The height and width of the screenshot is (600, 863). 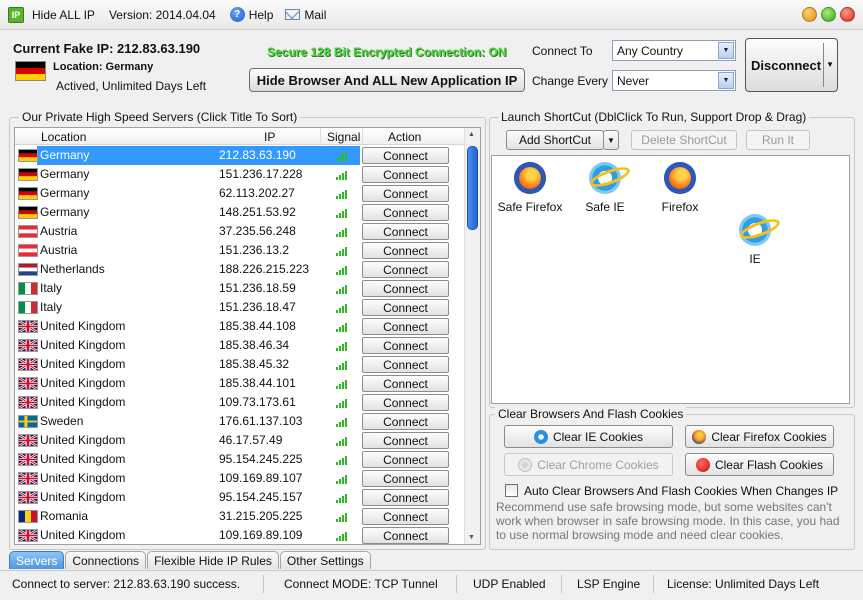 I want to click on shortcut-ie: IE, so click(x=755, y=240).